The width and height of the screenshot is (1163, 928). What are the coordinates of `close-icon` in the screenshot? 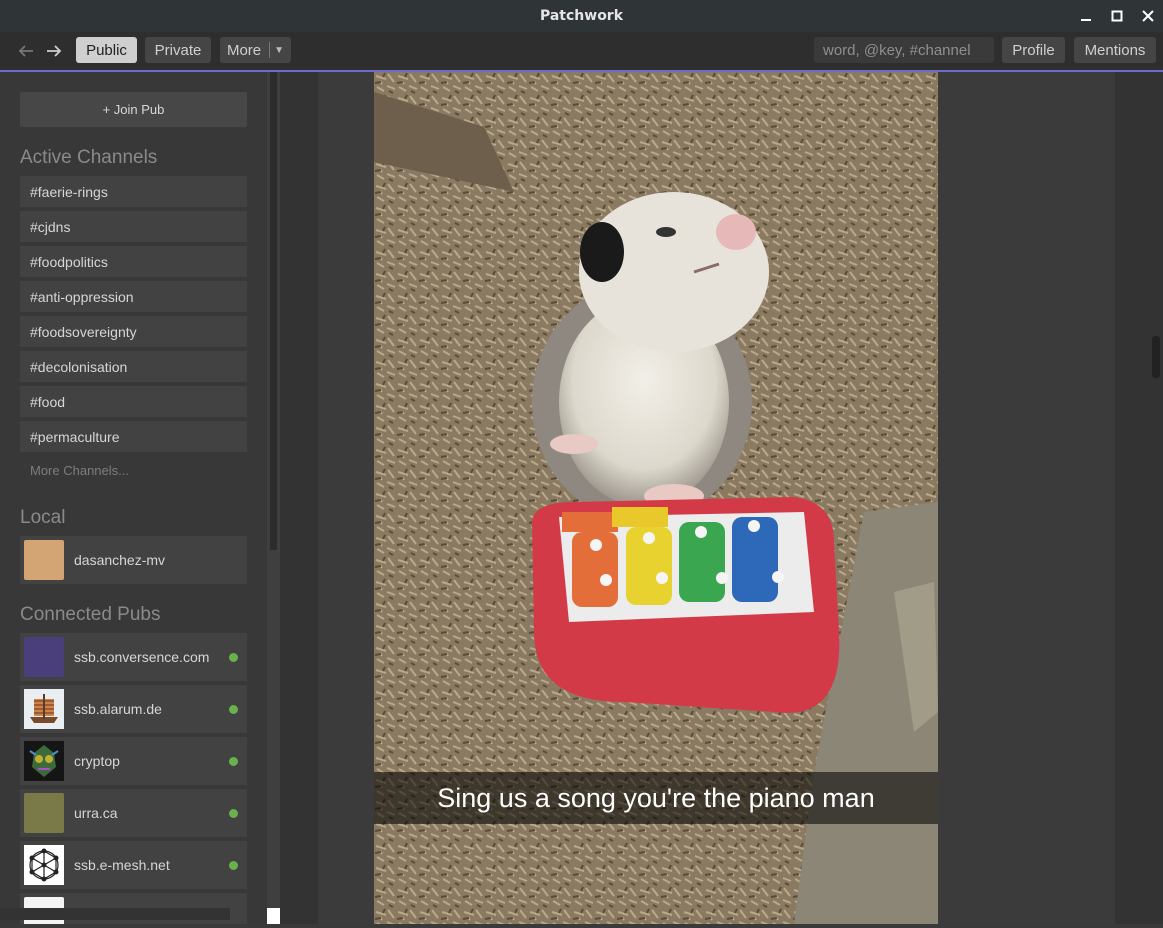 It's located at (1147, 16).